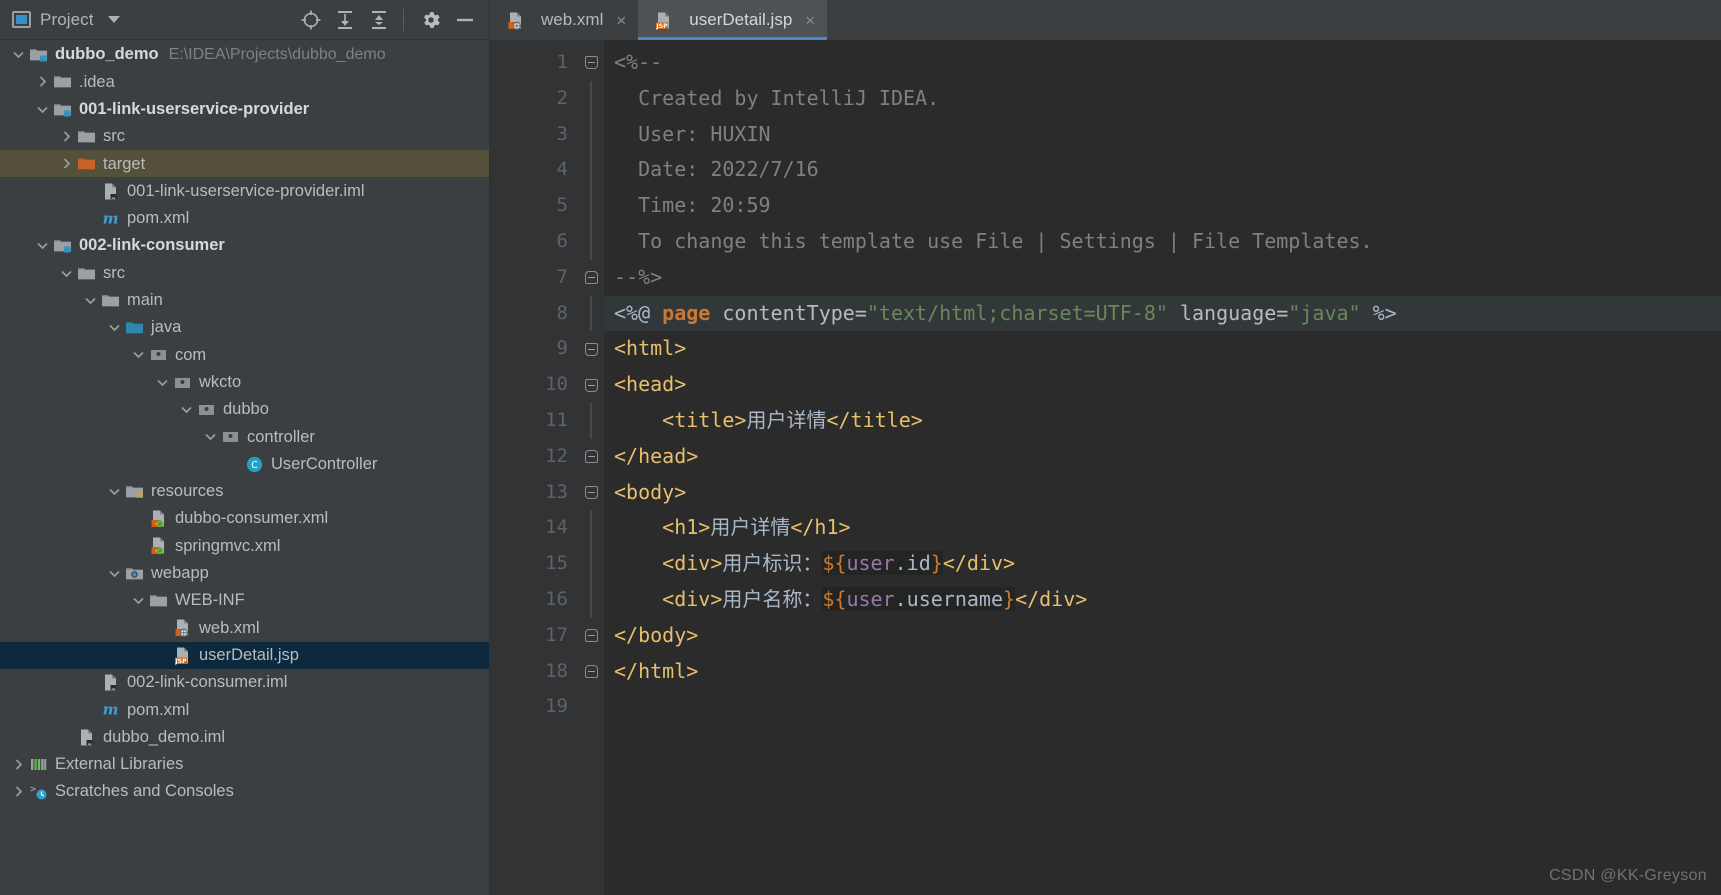 This screenshot has width=1721, height=895. What do you see at coordinates (431, 20) in the screenshot?
I see `settings-gear-icon` at bounding box center [431, 20].